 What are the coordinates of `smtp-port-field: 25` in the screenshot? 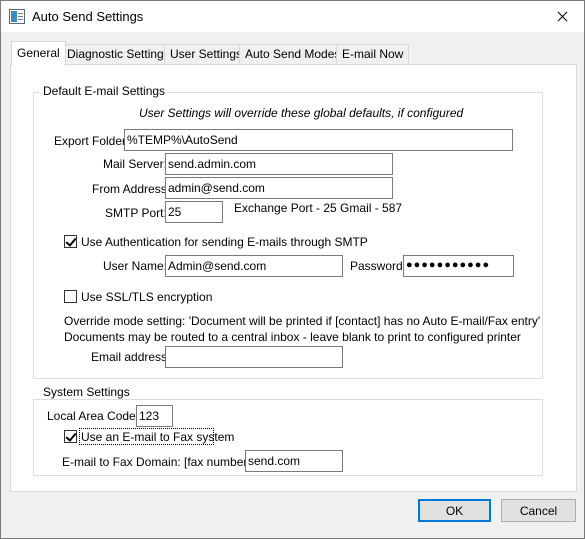 It's located at (194, 212).